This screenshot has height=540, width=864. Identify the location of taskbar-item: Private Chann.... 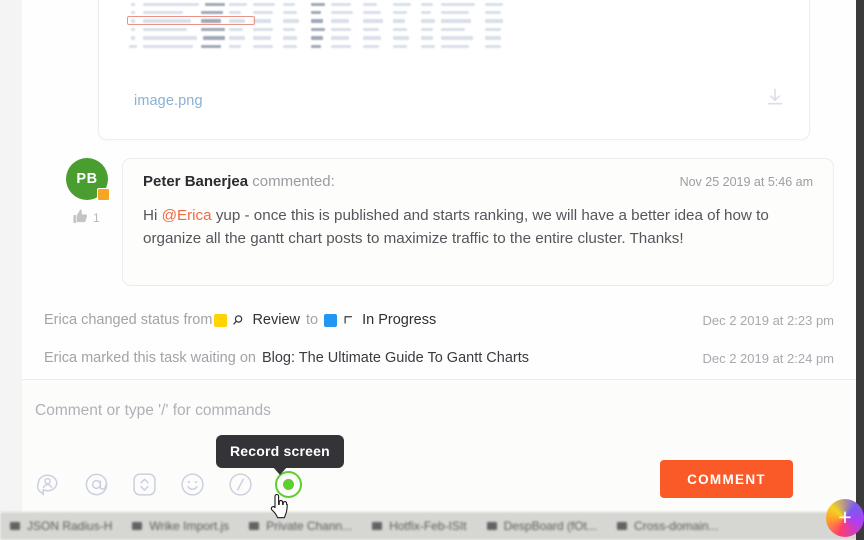
(300, 526).